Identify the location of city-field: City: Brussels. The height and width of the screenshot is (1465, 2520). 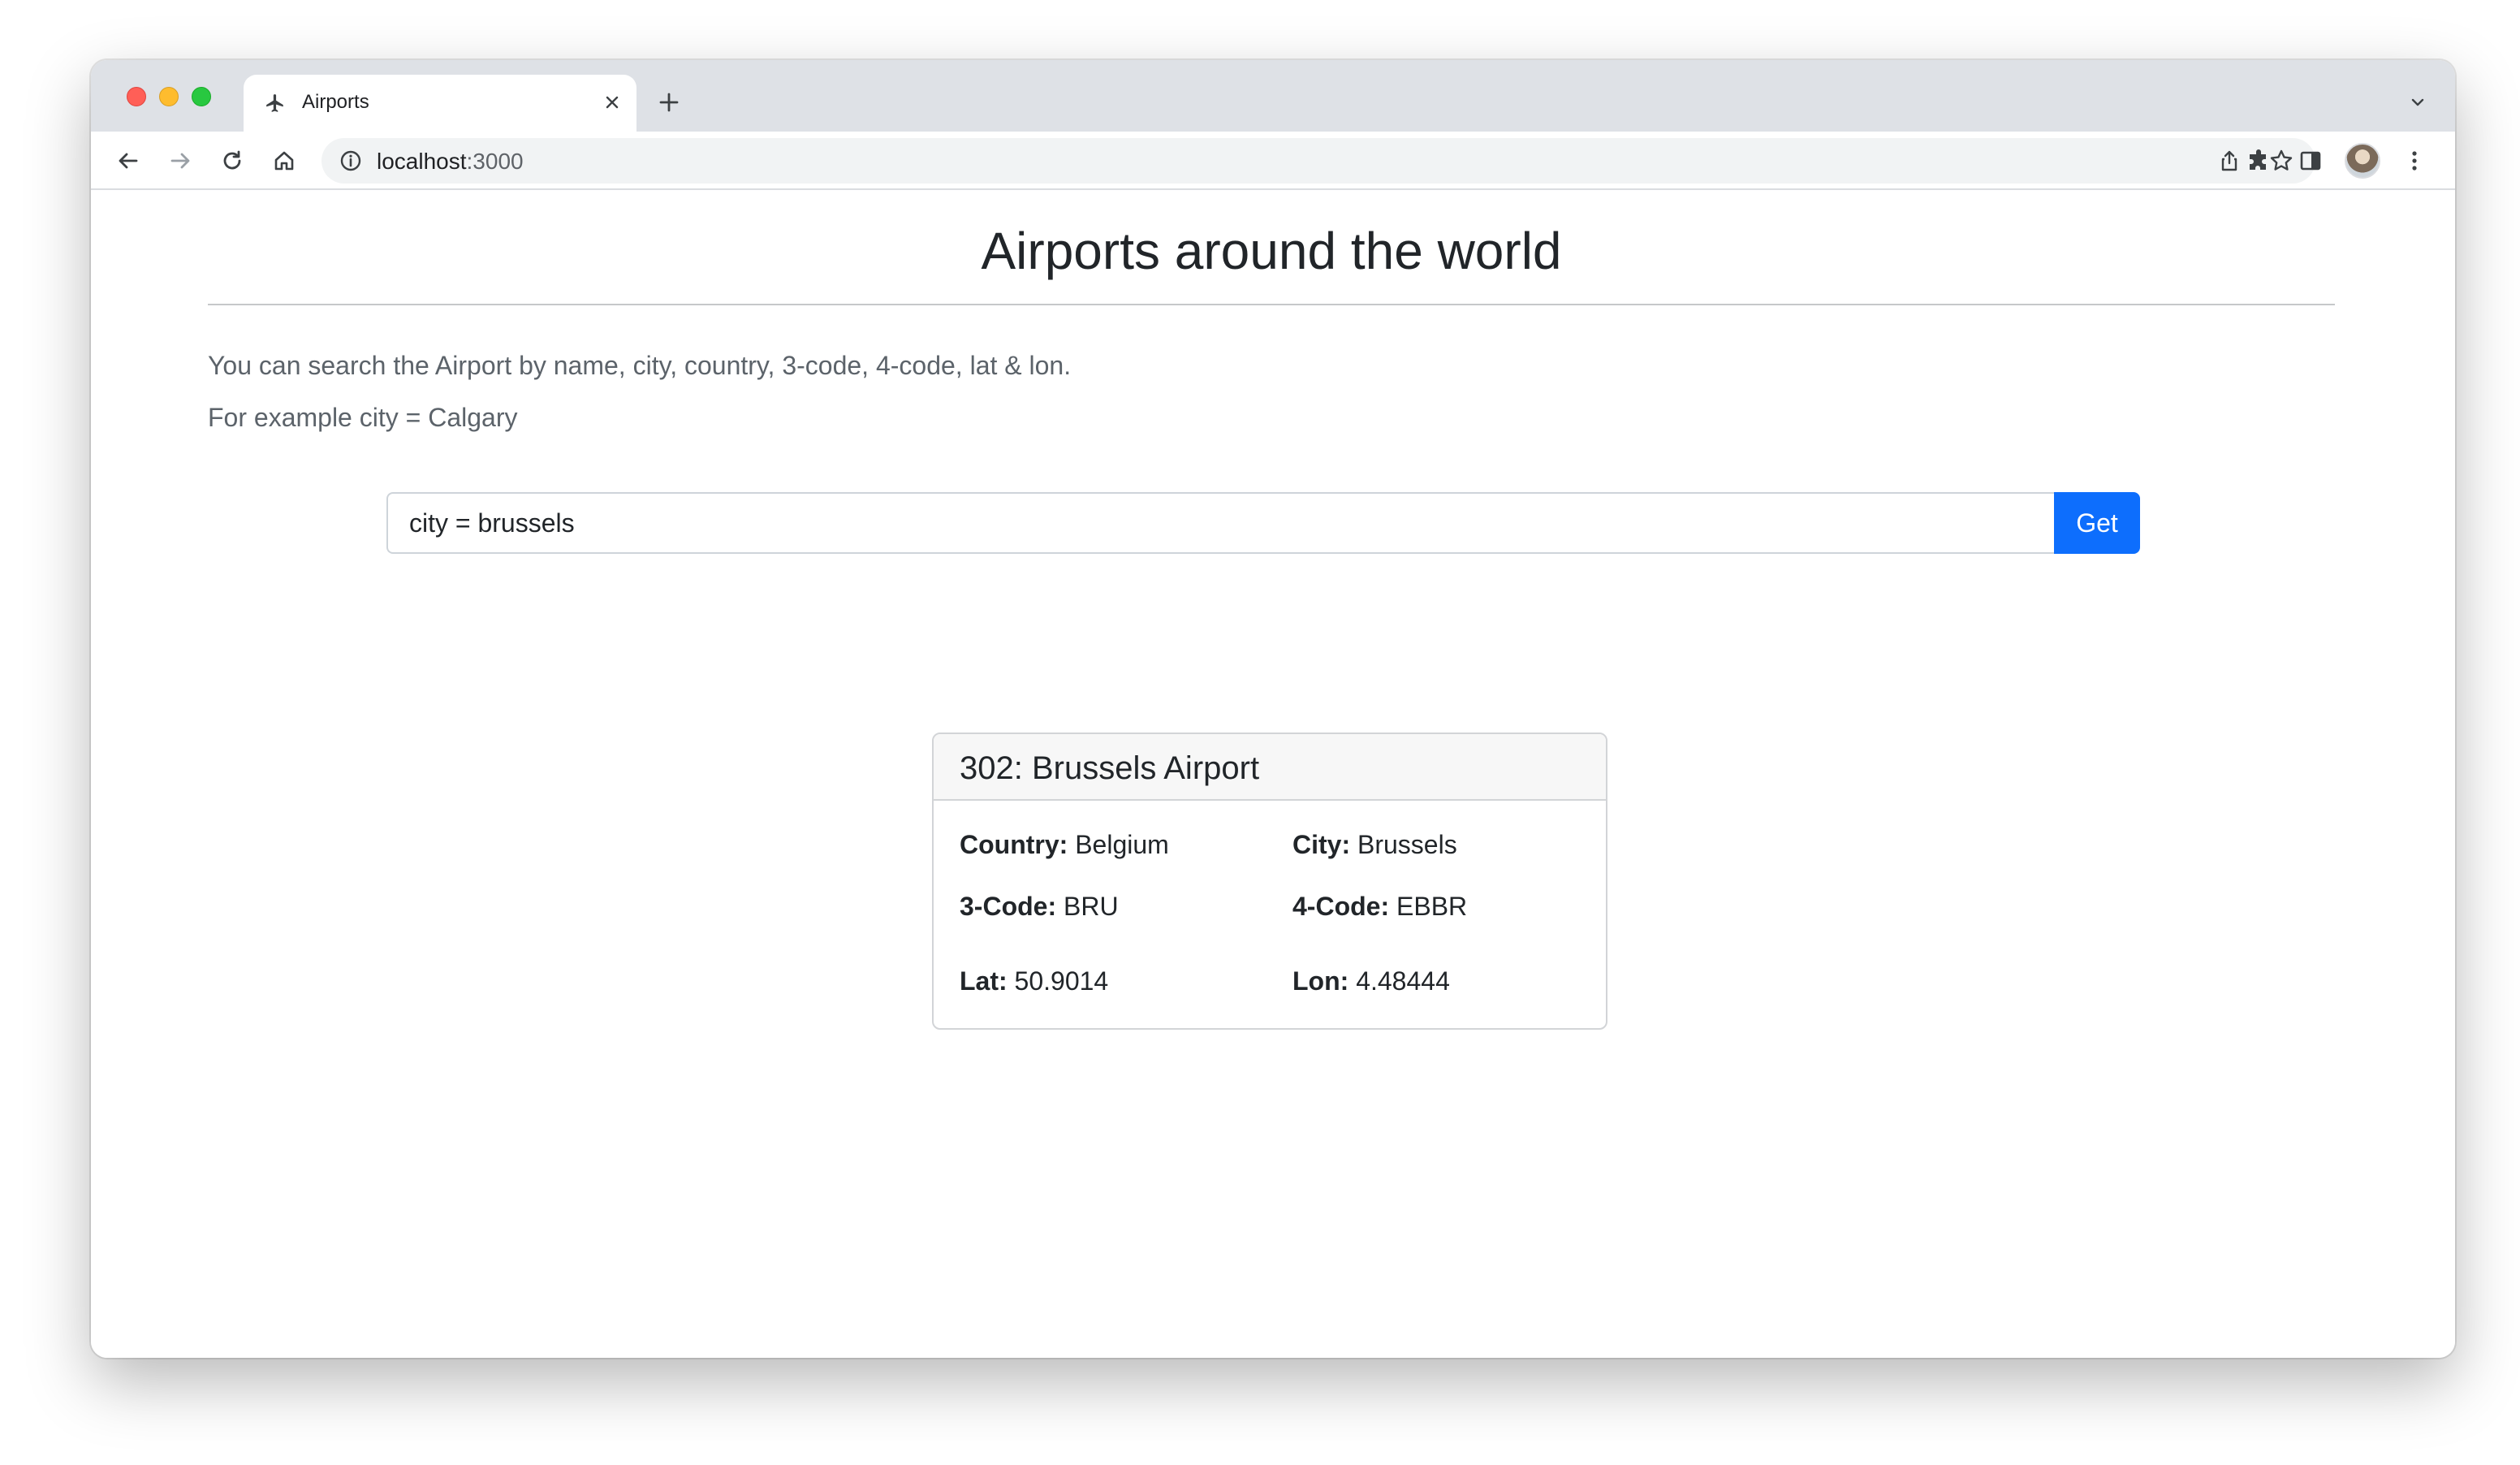
(1375, 845).